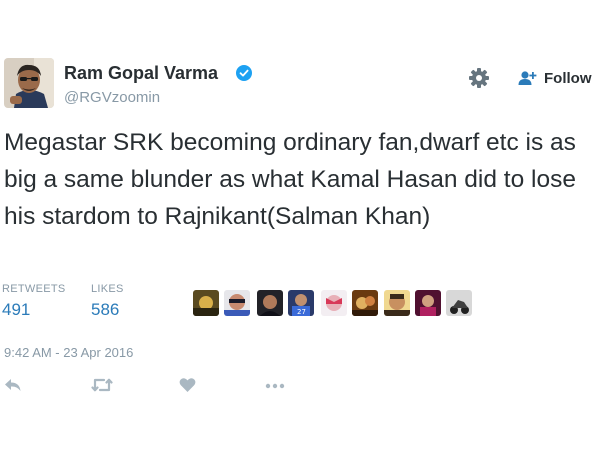  I want to click on retweets-stat: RETWEETS 491, so click(34, 301).